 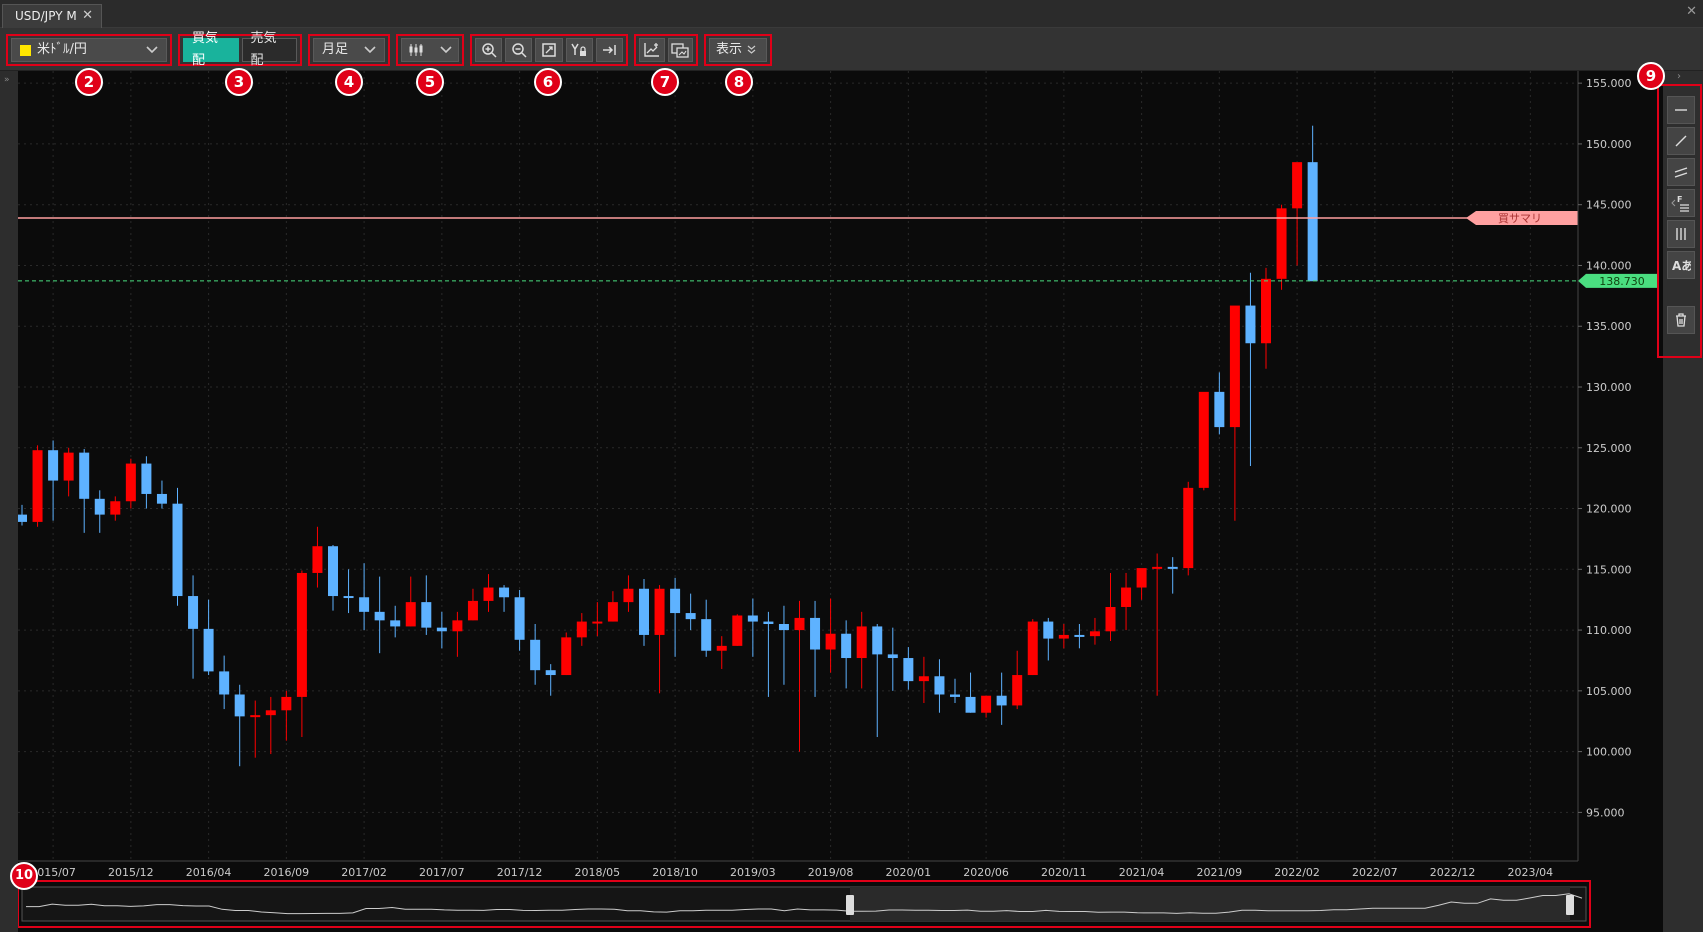 What do you see at coordinates (1609, 326) in the screenshot?
I see `price-tick-label: 135.000` at bounding box center [1609, 326].